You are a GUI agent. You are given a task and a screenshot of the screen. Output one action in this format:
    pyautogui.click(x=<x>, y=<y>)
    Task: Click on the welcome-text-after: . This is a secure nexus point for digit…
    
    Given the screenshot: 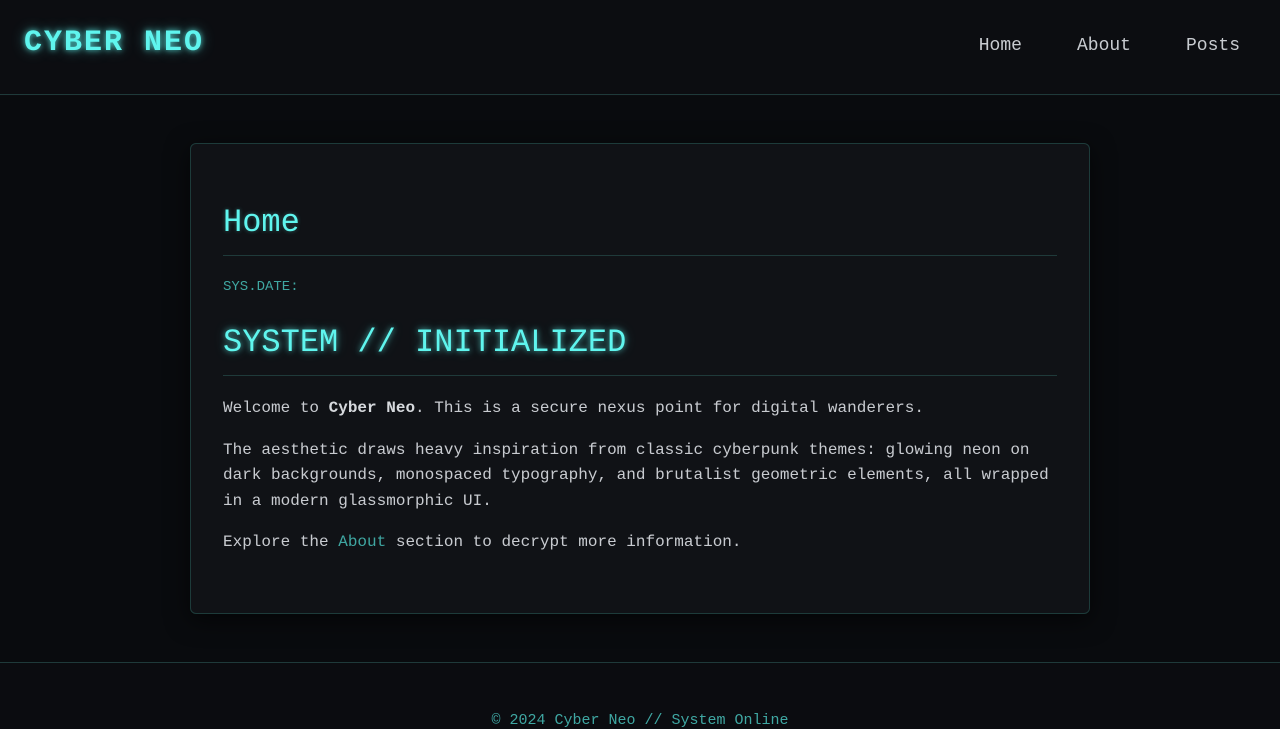 What is the action you would take?
    pyautogui.click(x=669, y=408)
    